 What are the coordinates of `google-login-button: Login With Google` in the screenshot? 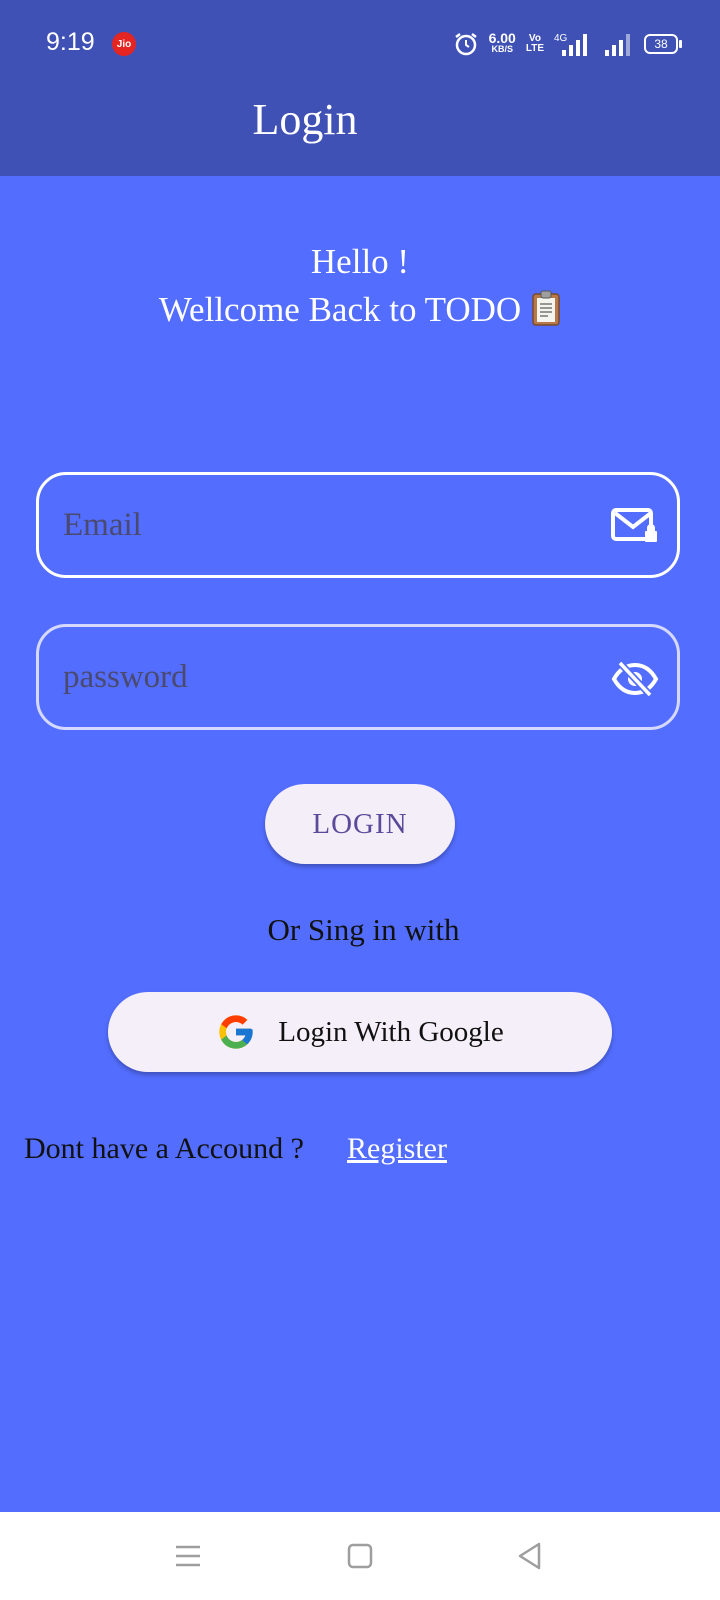 It's located at (360, 1032).